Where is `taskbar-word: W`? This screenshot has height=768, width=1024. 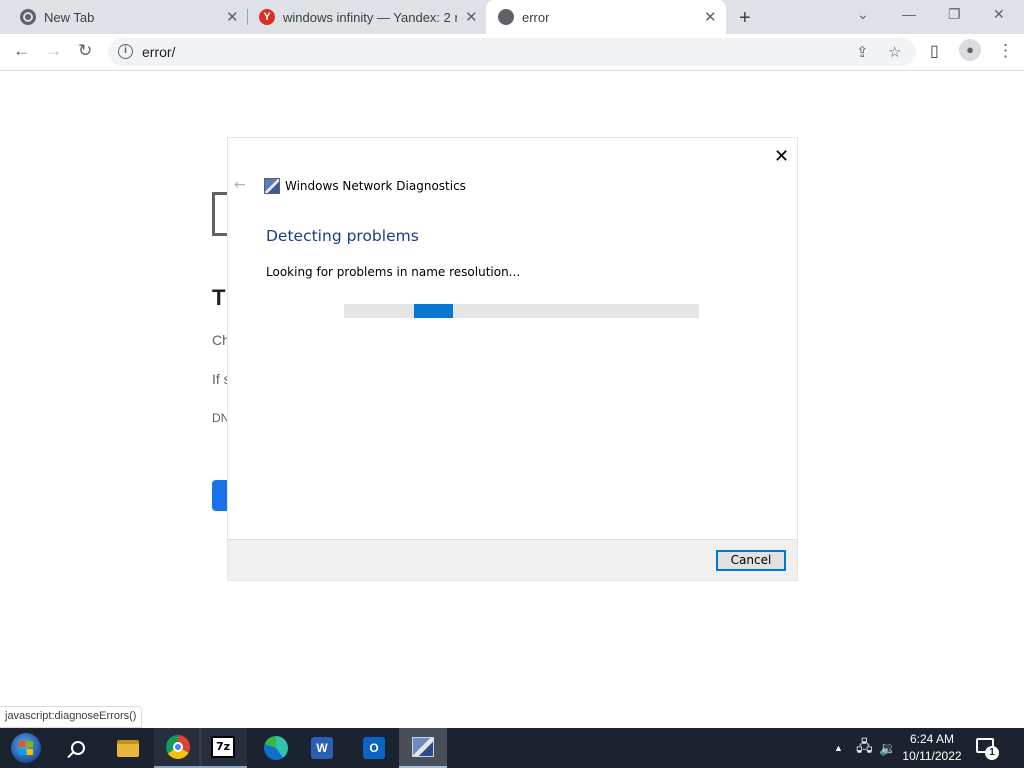 taskbar-word: W is located at coordinates (322, 748).